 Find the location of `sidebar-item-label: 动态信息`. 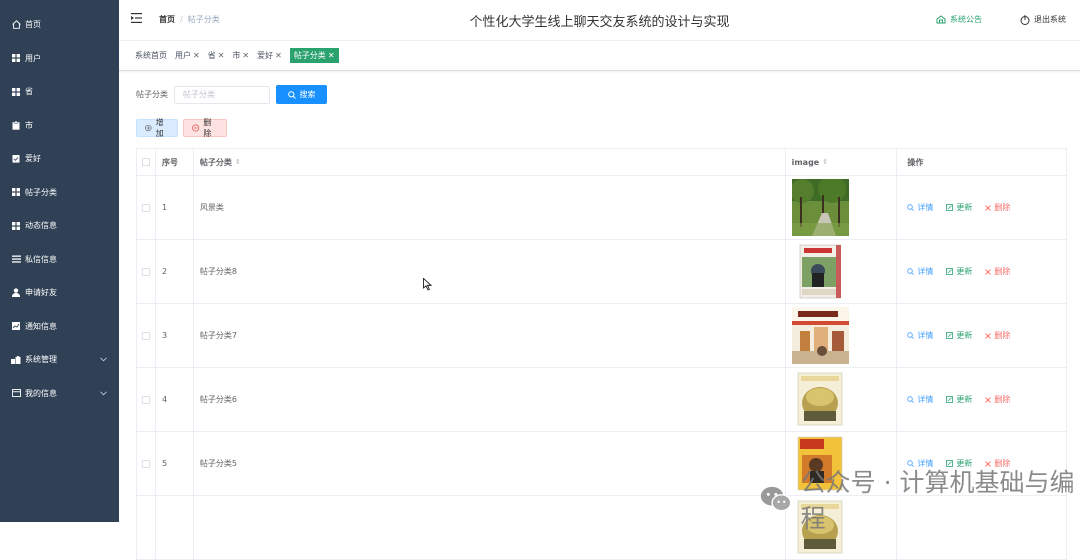

sidebar-item-label: 动态信息 is located at coordinates (41, 226).